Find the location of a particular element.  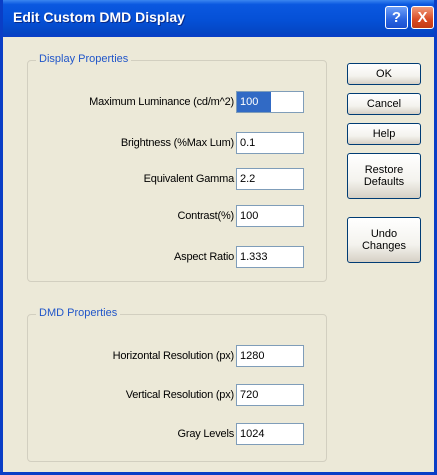

brightness-row: Brightness (%Max Lum) is located at coordinates (178, 144).